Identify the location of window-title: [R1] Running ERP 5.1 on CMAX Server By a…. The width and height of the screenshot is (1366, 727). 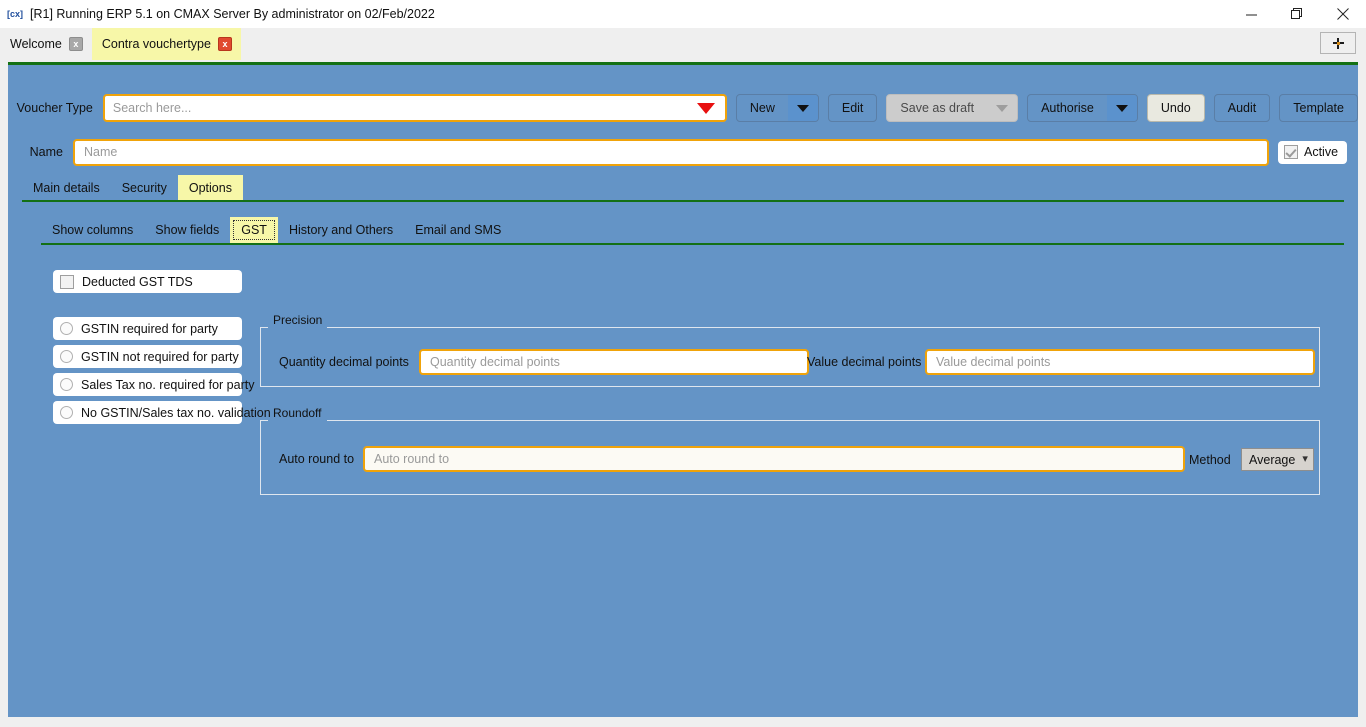
(232, 14).